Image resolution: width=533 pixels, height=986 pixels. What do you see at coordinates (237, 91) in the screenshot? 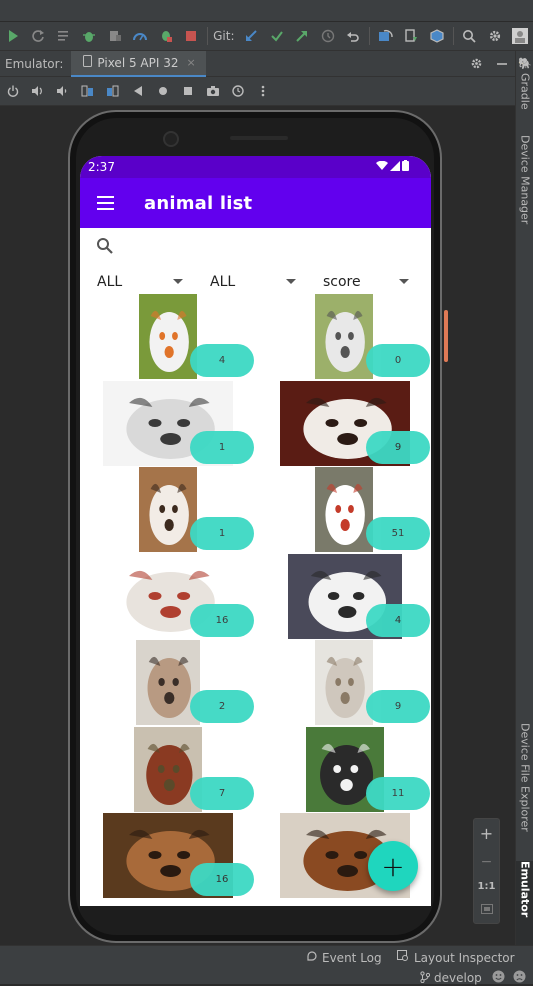
I see `snapshot-icon` at bounding box center [237, 91].